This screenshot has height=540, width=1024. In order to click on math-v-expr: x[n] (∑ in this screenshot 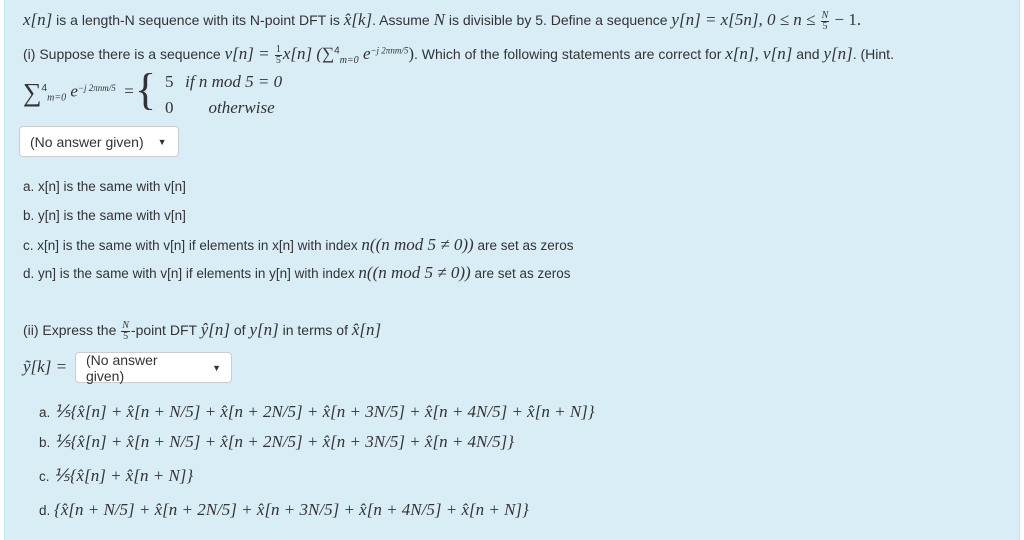, I will do `click(308, 53)`.